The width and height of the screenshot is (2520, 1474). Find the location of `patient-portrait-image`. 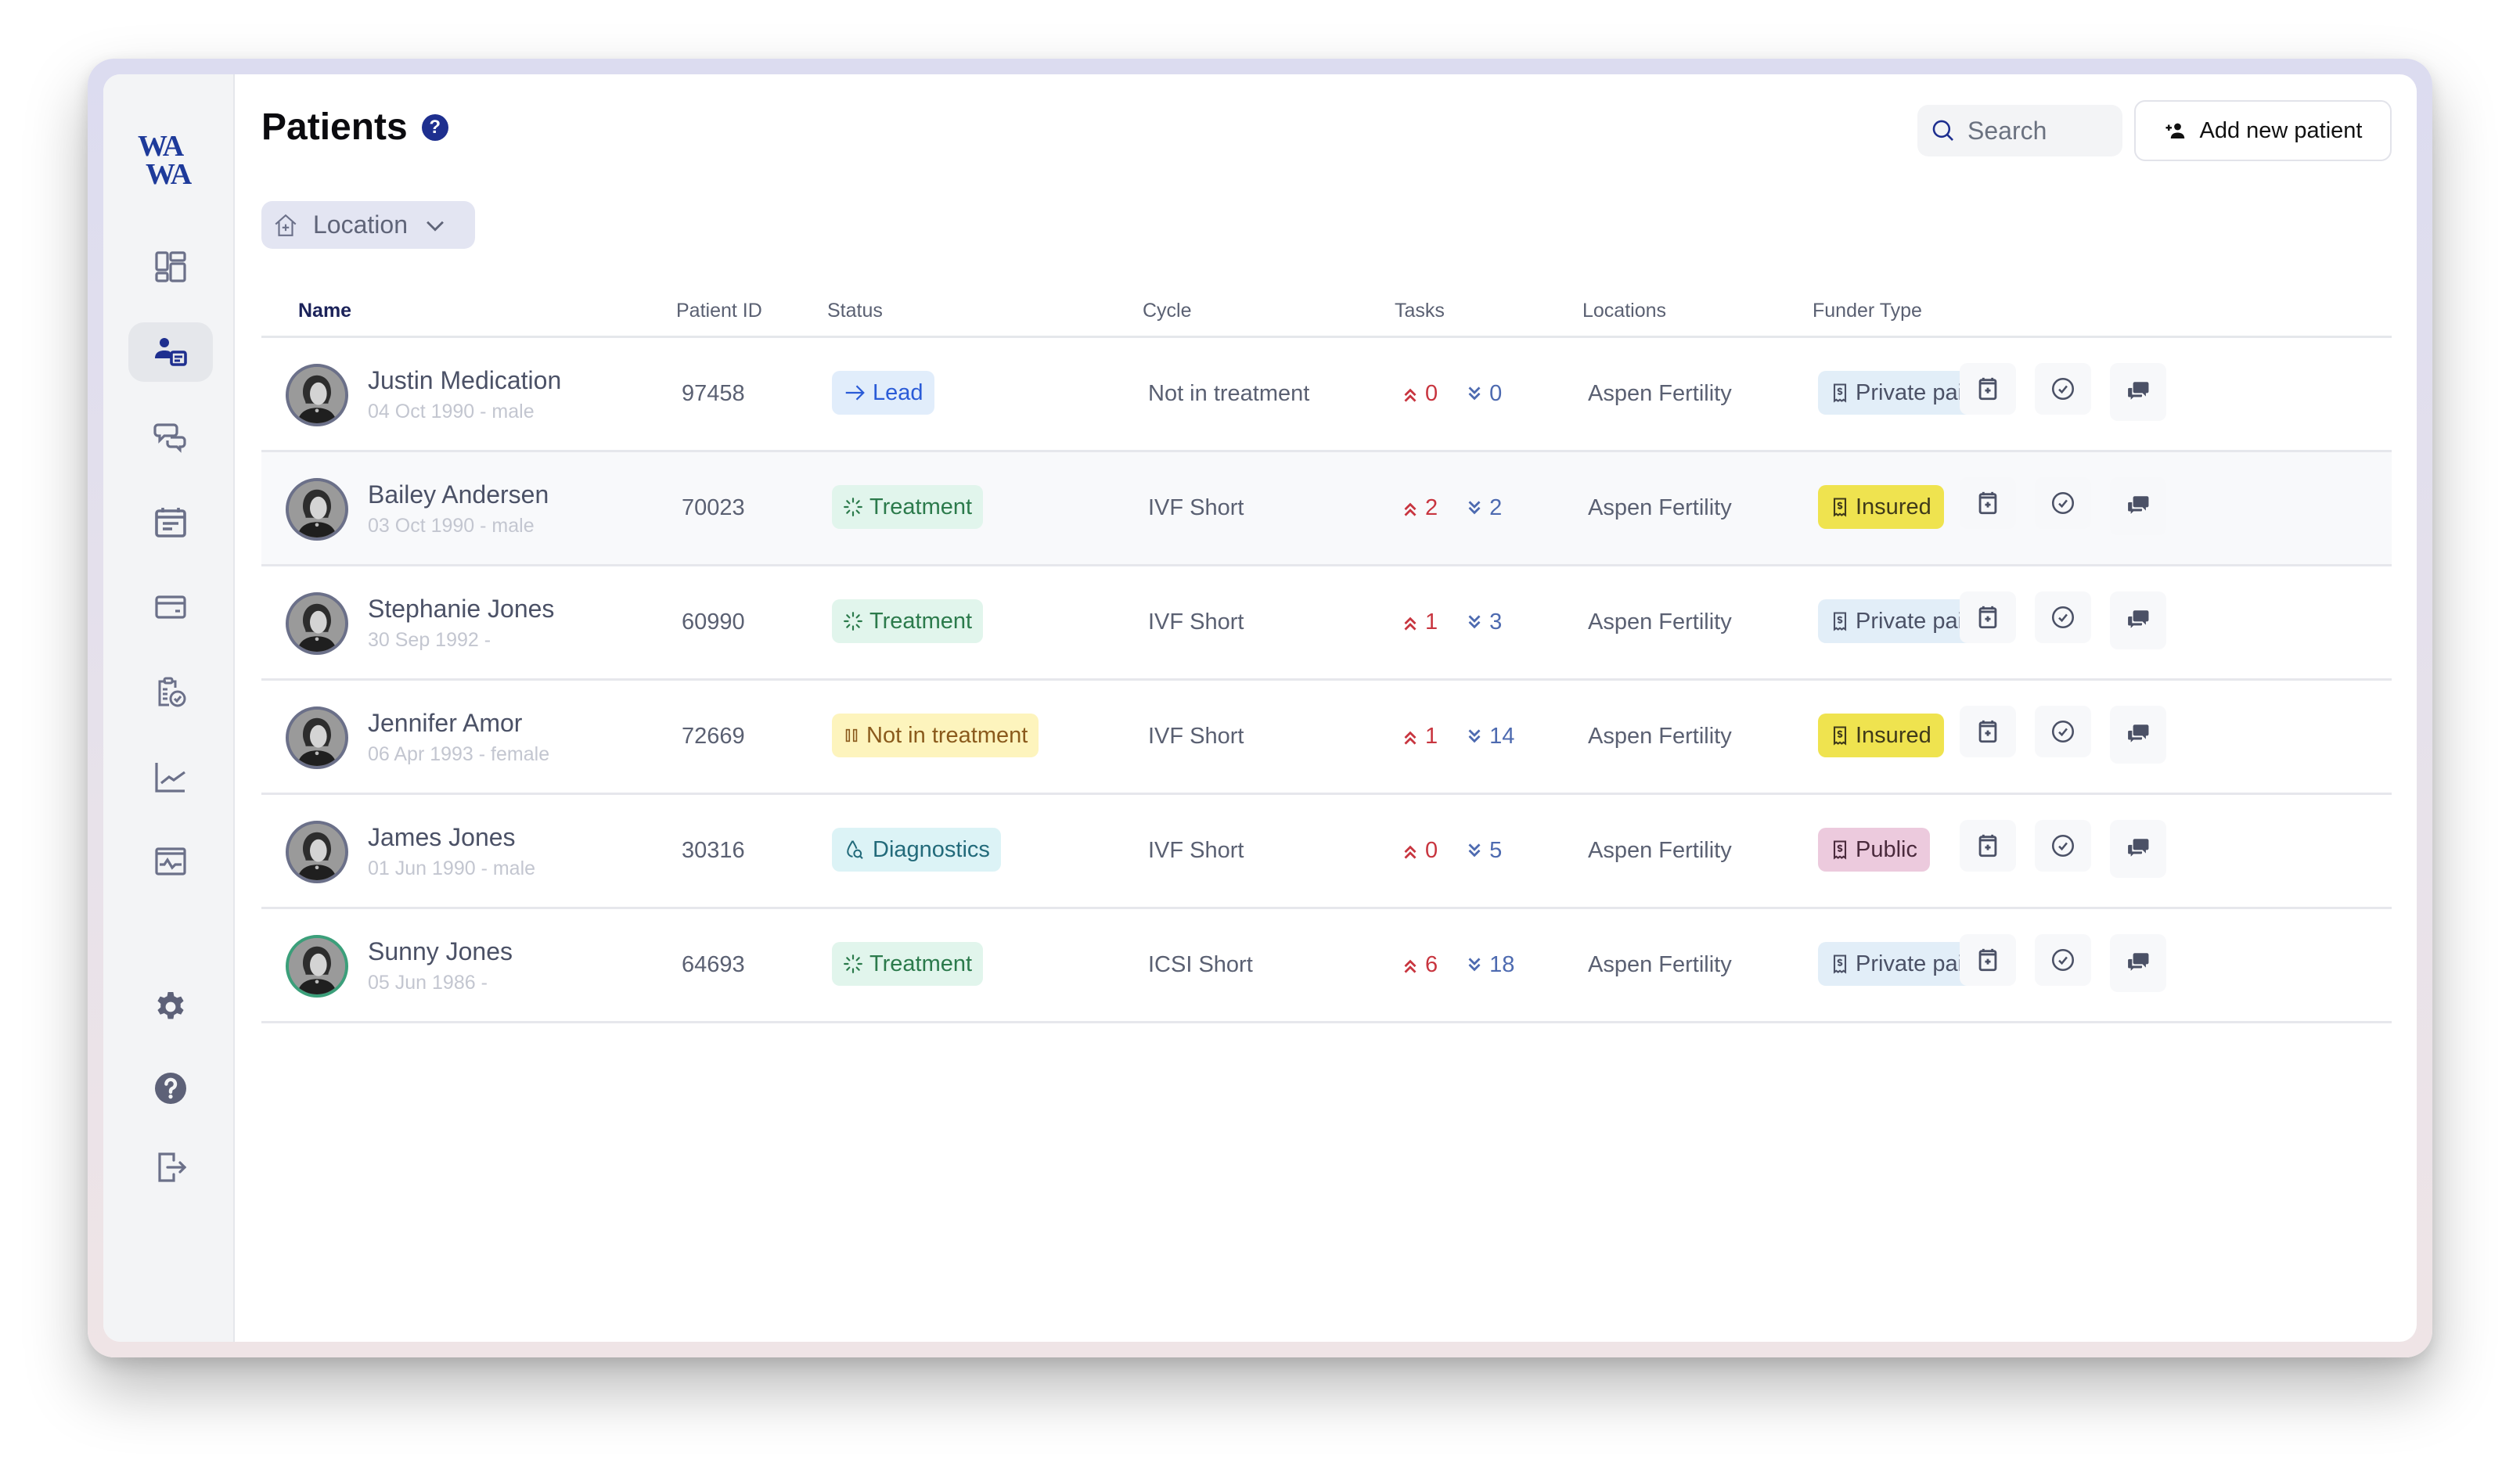

patient-portrait-image is located at coordinates (317, 623).